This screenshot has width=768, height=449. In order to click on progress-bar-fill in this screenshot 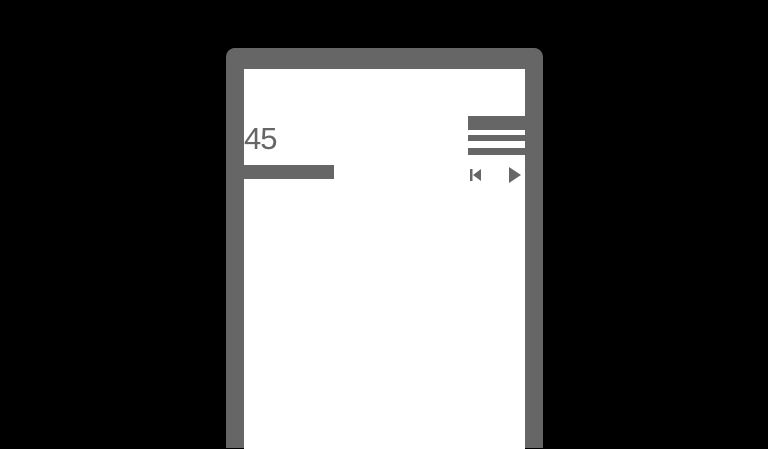, I will do `click(289, 172)`.